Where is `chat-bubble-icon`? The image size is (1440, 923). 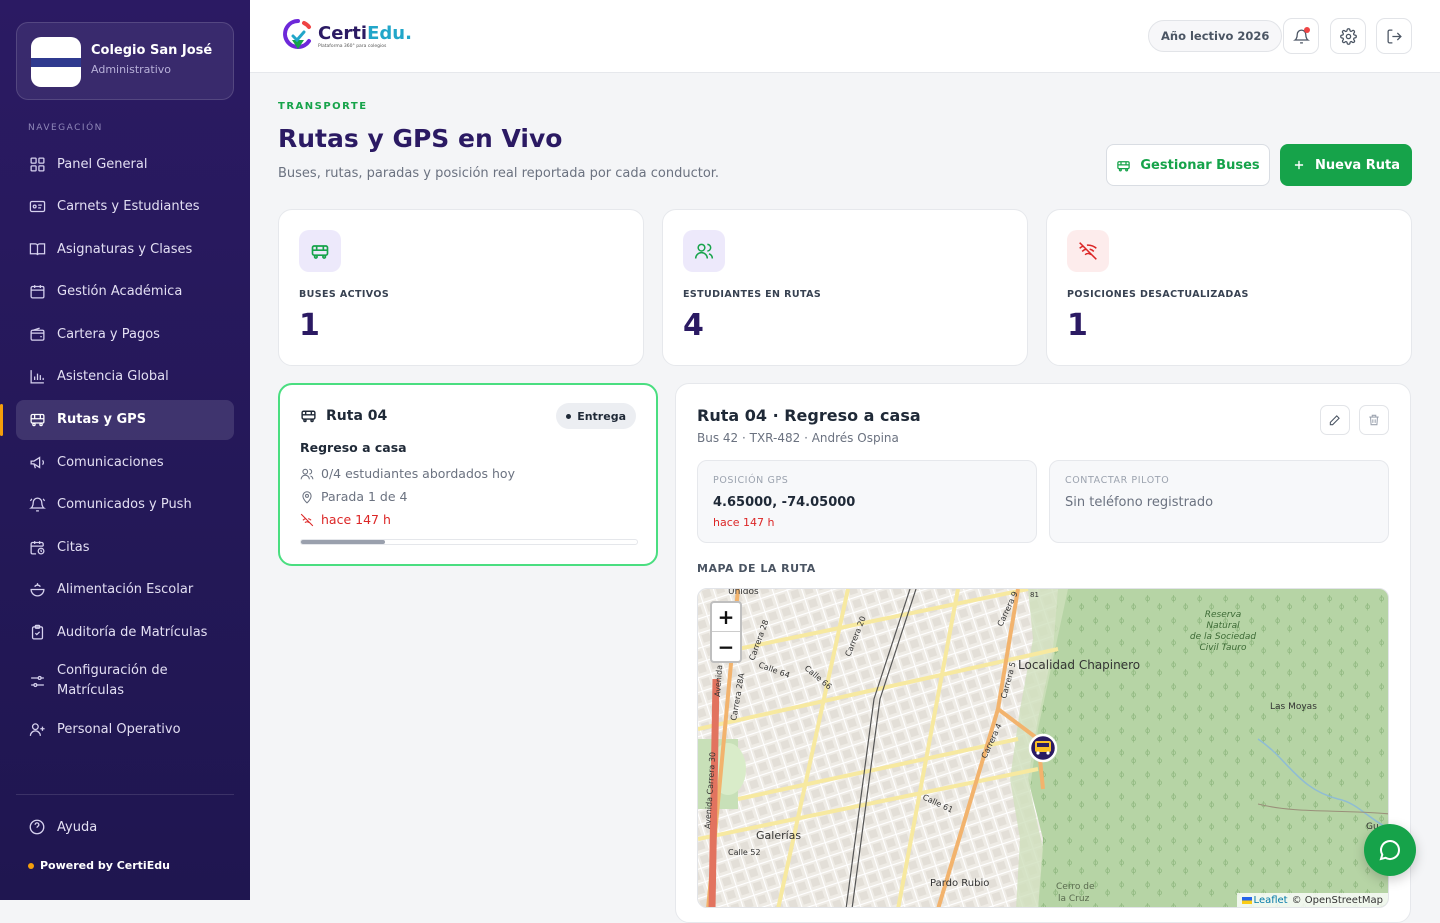 chat-bubble-icon is located at coordinates (1390, 850).